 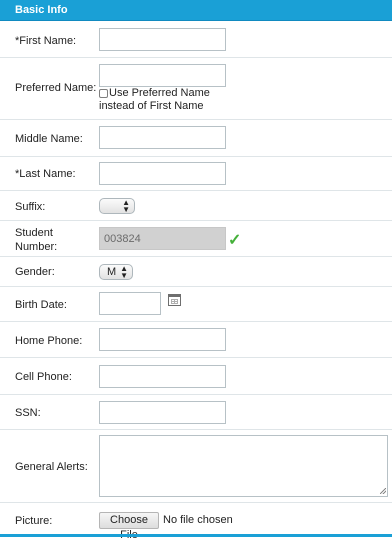 What do you see at coordinates (162, 238) in the screenshot?
I see `student-number-input` at bounding box center [162, 238].